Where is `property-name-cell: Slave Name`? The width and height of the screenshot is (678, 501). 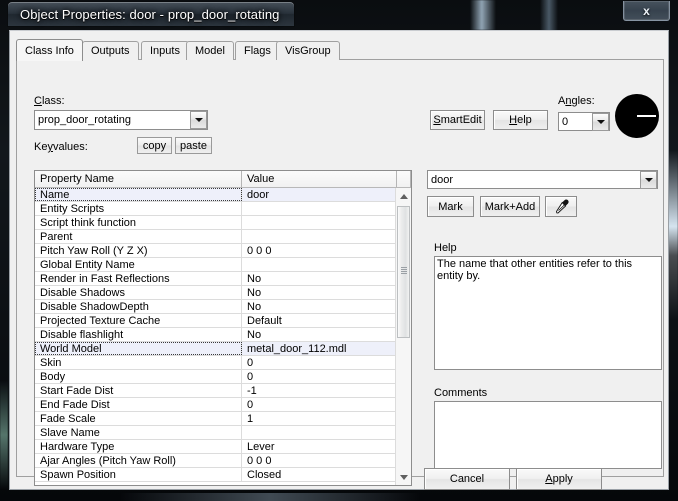 property-name-cell: Slave Name is located at coordinates (138, 432).